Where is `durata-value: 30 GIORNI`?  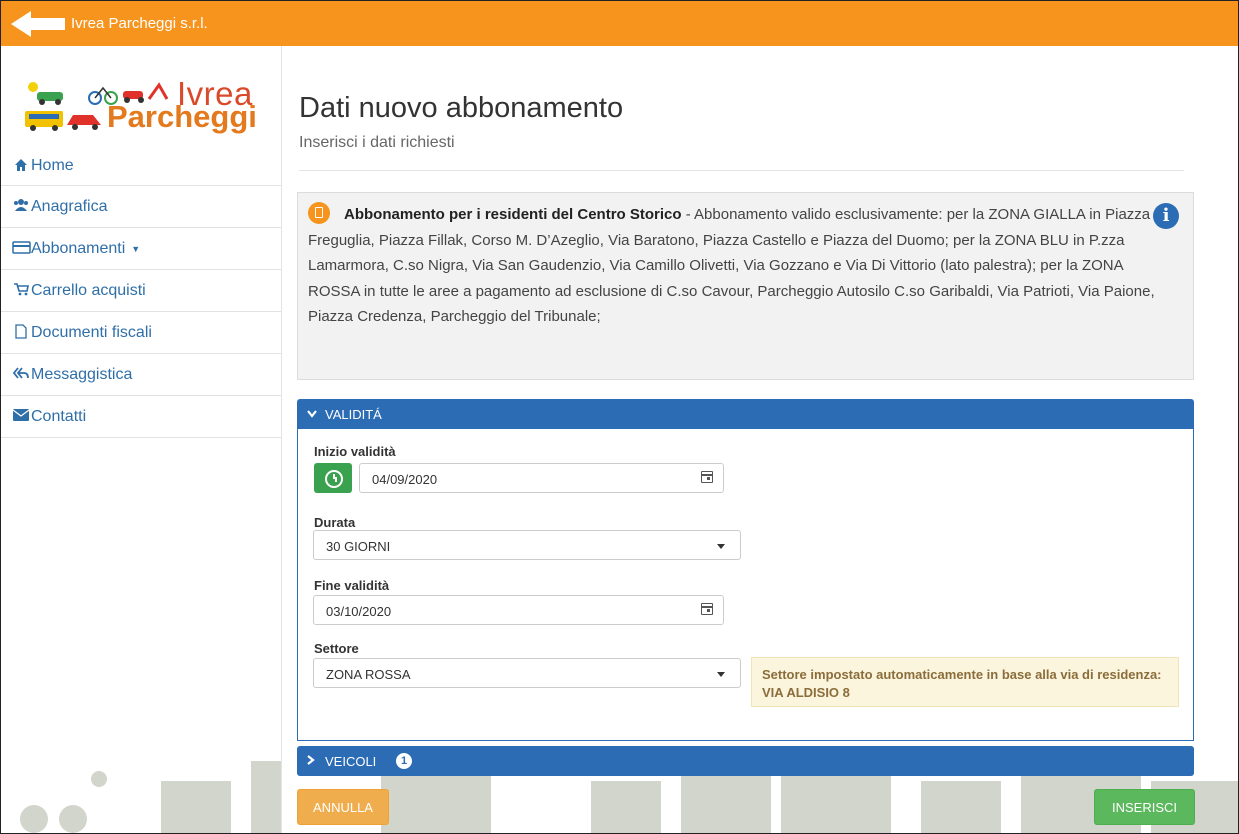
durata-value: 30 GIORNI is located at coordinates (358, 546).